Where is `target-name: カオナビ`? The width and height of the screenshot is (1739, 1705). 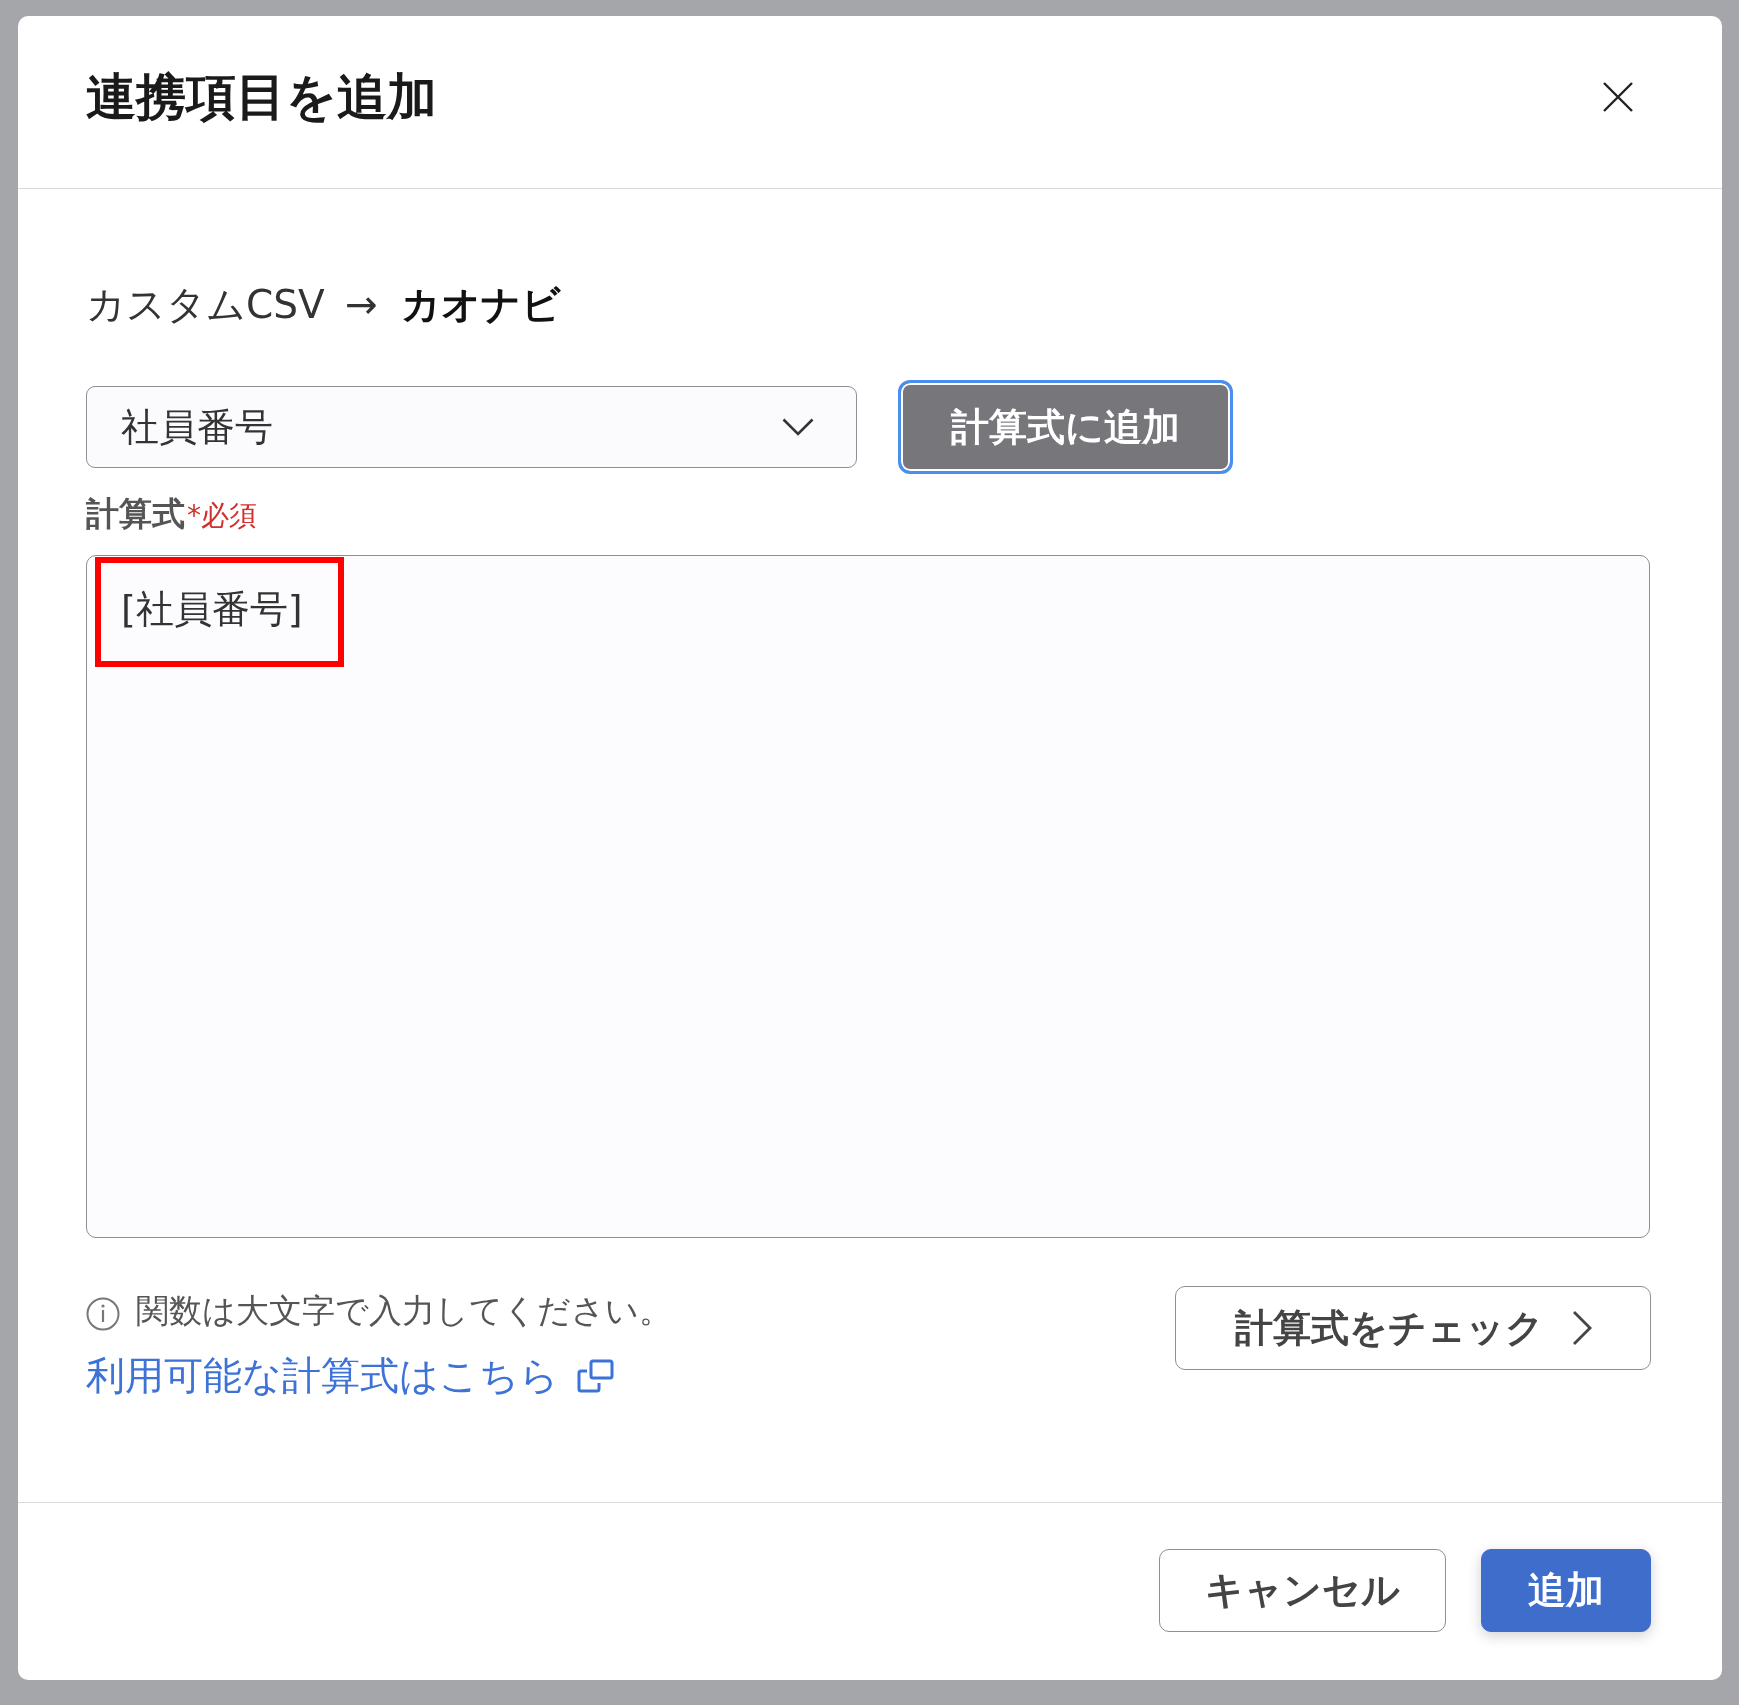
target-name: カオナビ is located at coordinates (481, 305).